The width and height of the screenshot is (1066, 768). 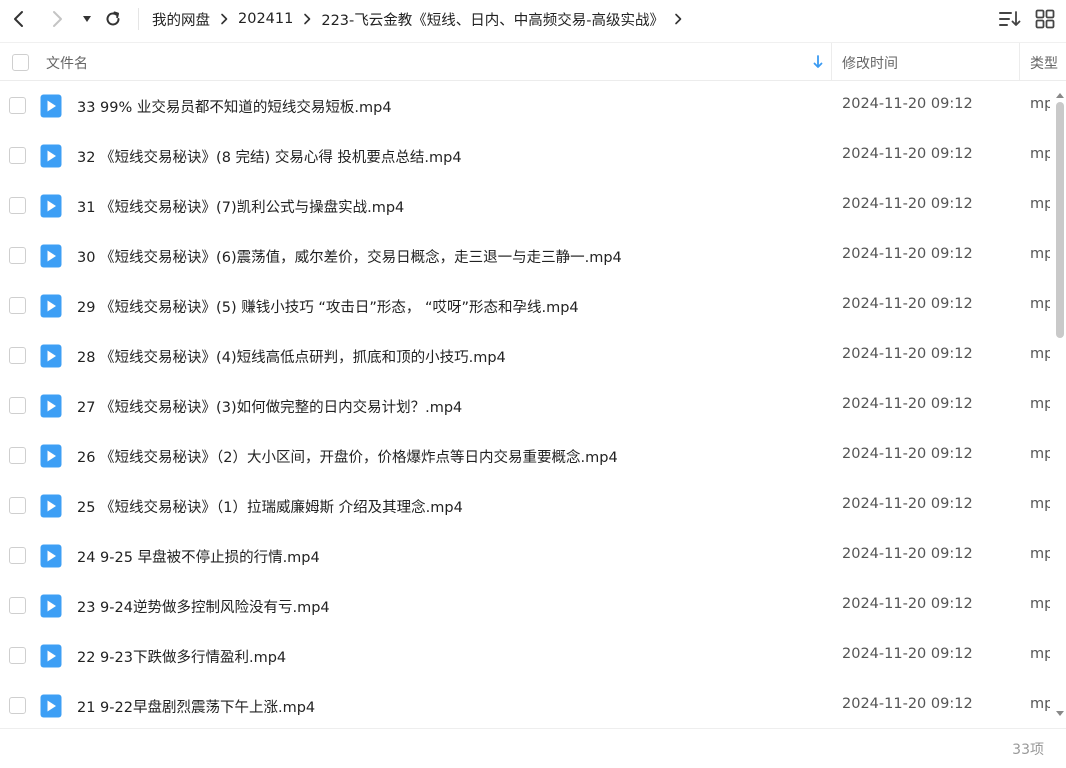 I want to click on item-count: 33项, so click(x=1028, y=750).